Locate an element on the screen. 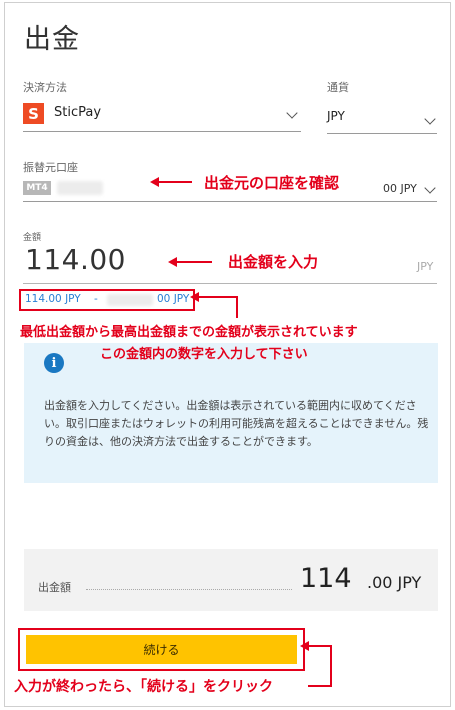 This screenshot has height=710, width=455. summary-amount-integer: 114 is located at coordinates (326, 578).